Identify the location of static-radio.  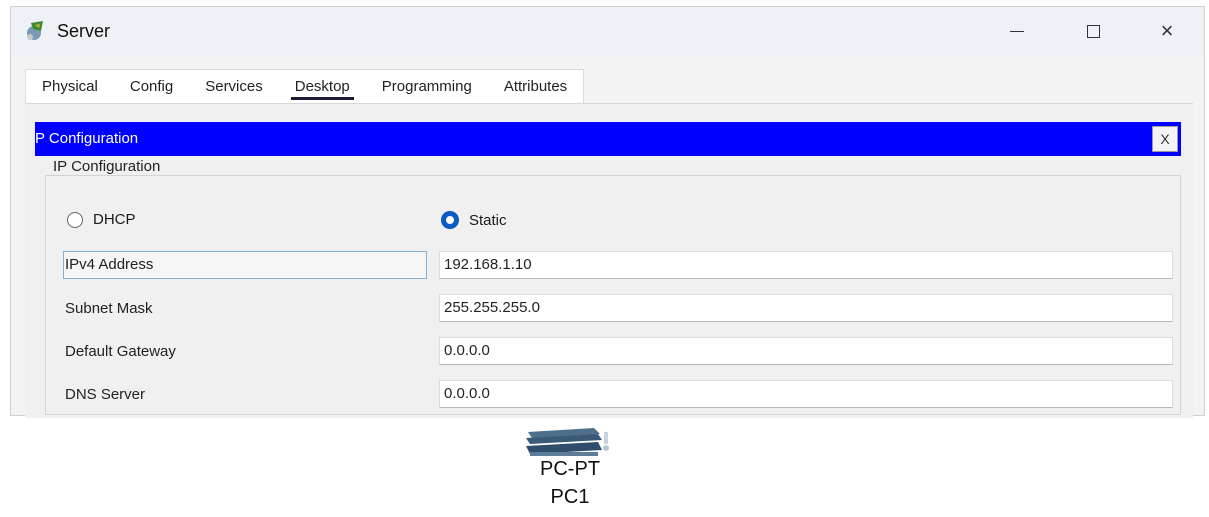
(450, 220).